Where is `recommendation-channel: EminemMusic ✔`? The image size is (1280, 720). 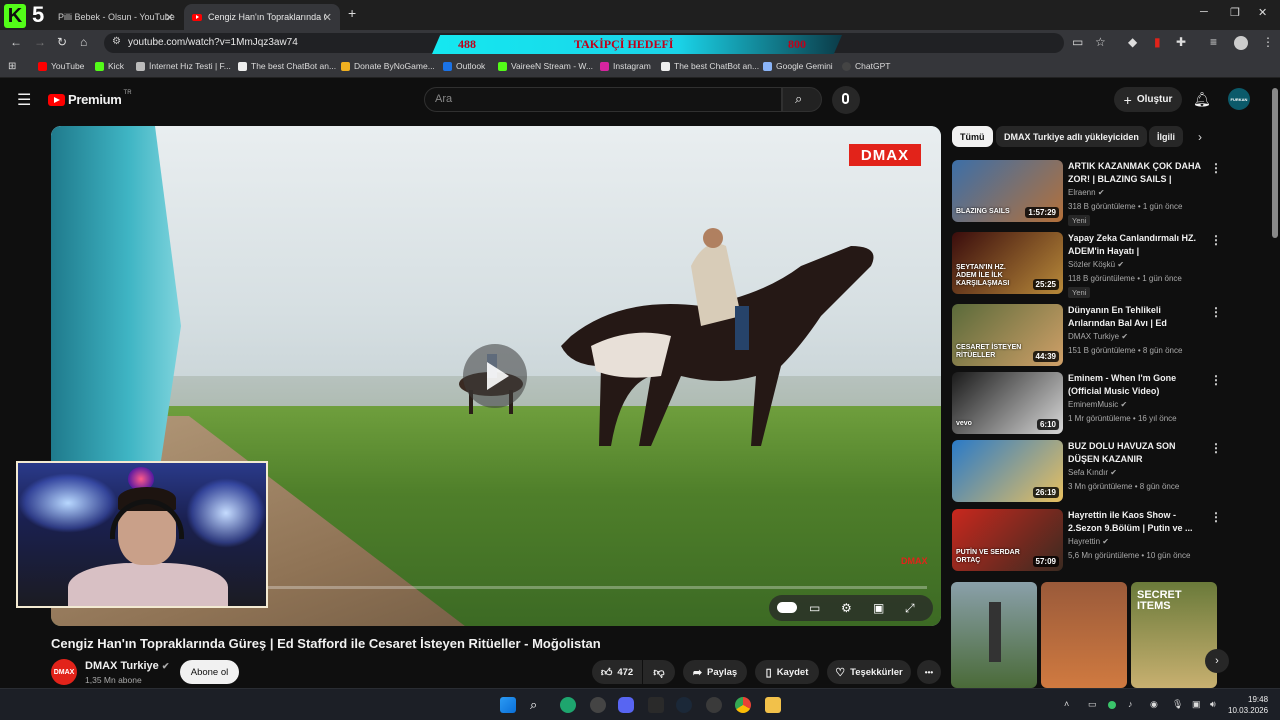 recommendation-channel: EminemMusic ✔ is located at coordinates (1097, 404).